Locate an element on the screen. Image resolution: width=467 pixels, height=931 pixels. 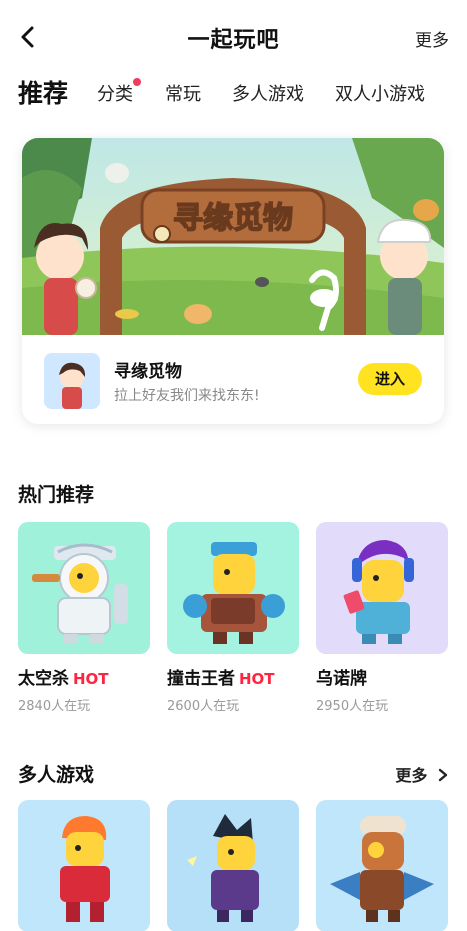
game-art-space-kill is located at coordinates (84, 588).